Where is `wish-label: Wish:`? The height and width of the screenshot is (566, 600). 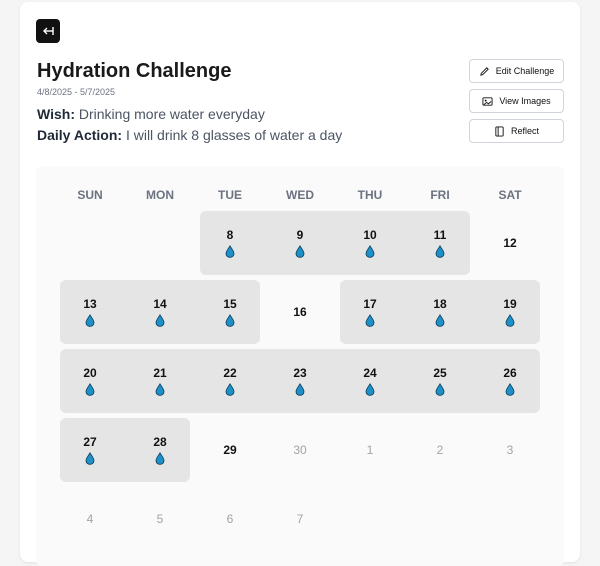 wish-label: Wish: is located at coordinates (56, 114).